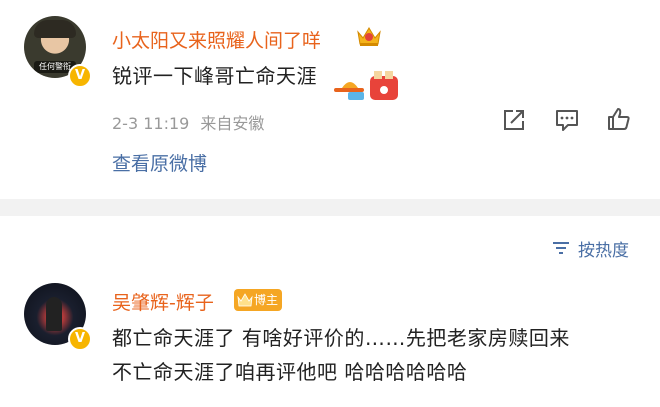  Describe the element at coordinates (567, 120) in the screenshot. I see `comment-icon` at that location.